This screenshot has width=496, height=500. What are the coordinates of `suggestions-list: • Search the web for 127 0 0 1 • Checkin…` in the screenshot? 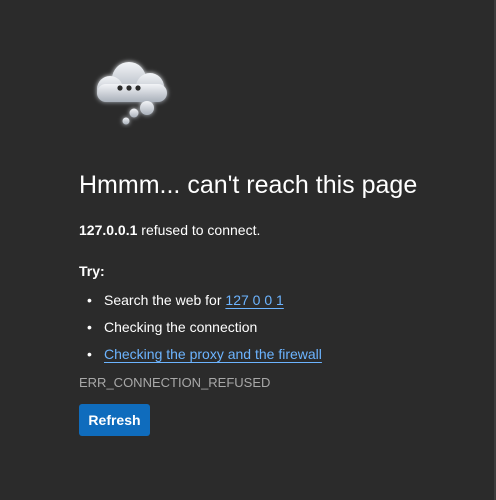 It's located at (200, 330).